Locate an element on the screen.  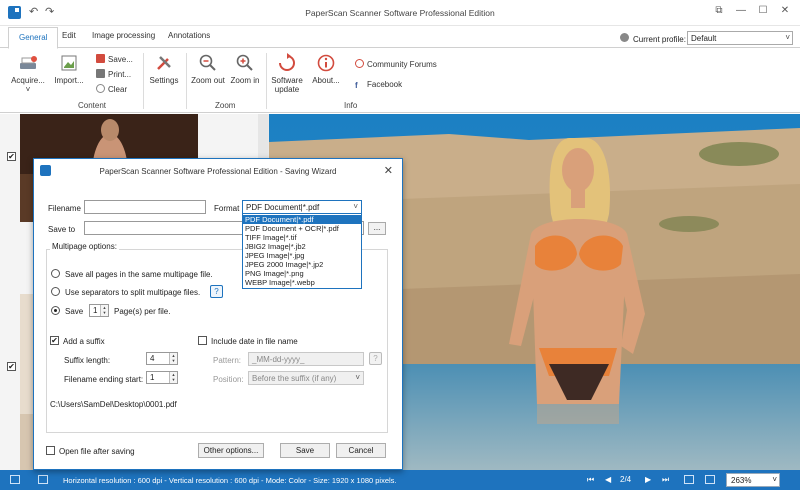
scanner-icon is located at coordinates (28, 62).